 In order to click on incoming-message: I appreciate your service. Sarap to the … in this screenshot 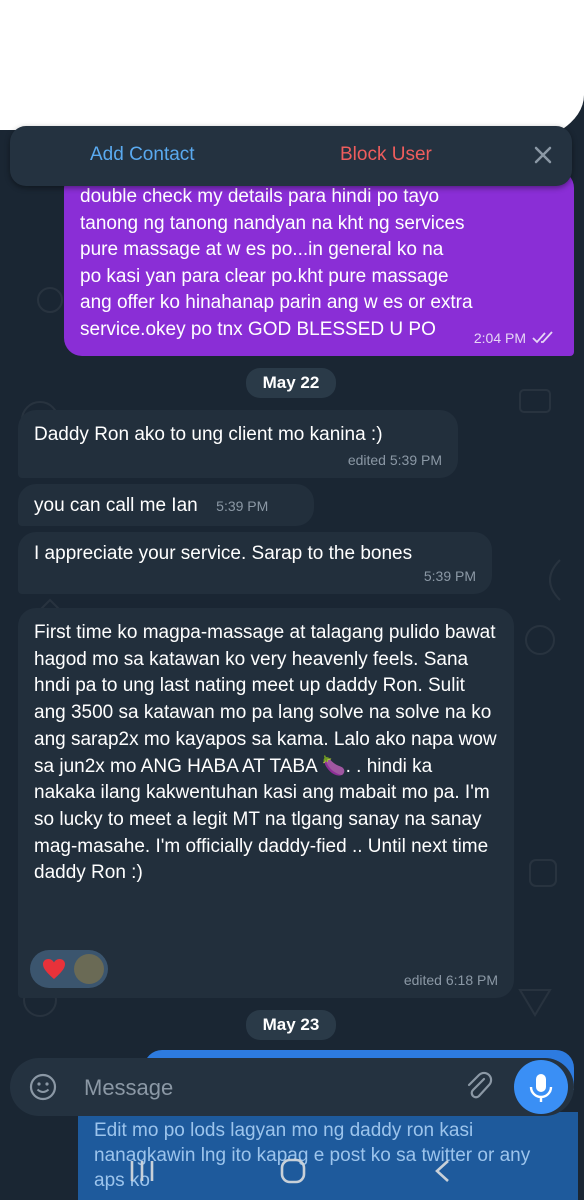, I will do `click(255, 563)`.